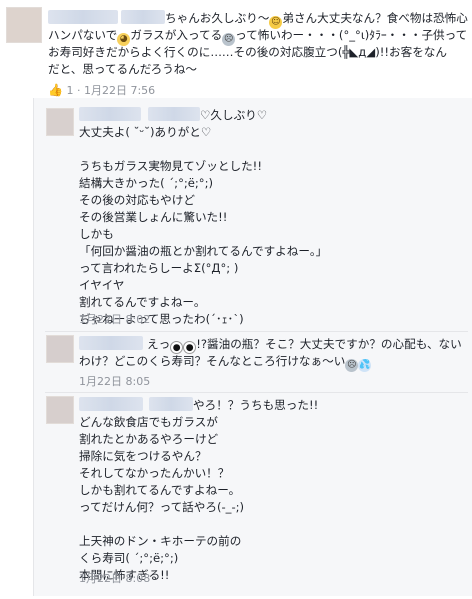 Image resolution: width=472 pixels, height=599 pixels. I want to click on reply-1-line: 大丈夫よ( ˘ᵕ˘)ありがと♡, so click(145, 132).